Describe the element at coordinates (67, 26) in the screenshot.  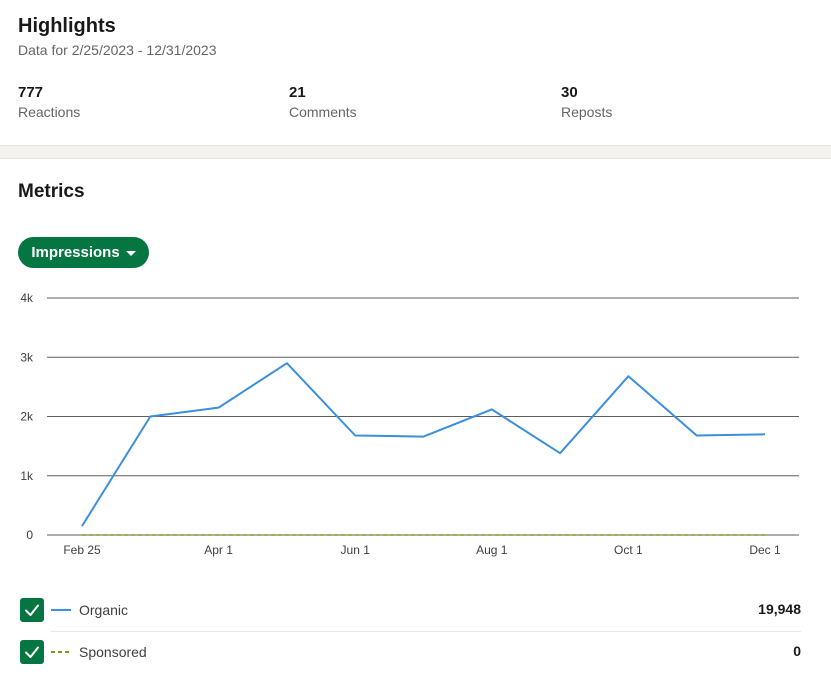
I see `highlights-title: Highlights` at that location.